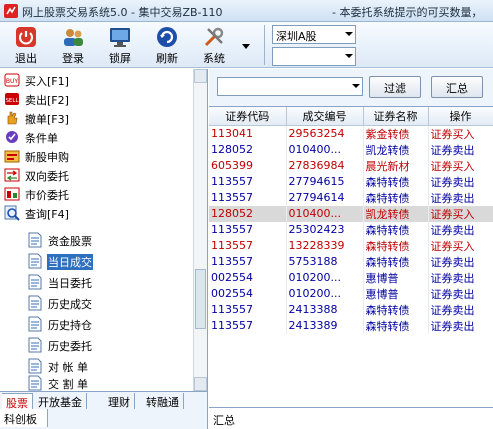 The image size is (493, 429). Describe the element at coordinates (163, 401) in the screenshot. I see `tab-margin: 转融通` at that location.